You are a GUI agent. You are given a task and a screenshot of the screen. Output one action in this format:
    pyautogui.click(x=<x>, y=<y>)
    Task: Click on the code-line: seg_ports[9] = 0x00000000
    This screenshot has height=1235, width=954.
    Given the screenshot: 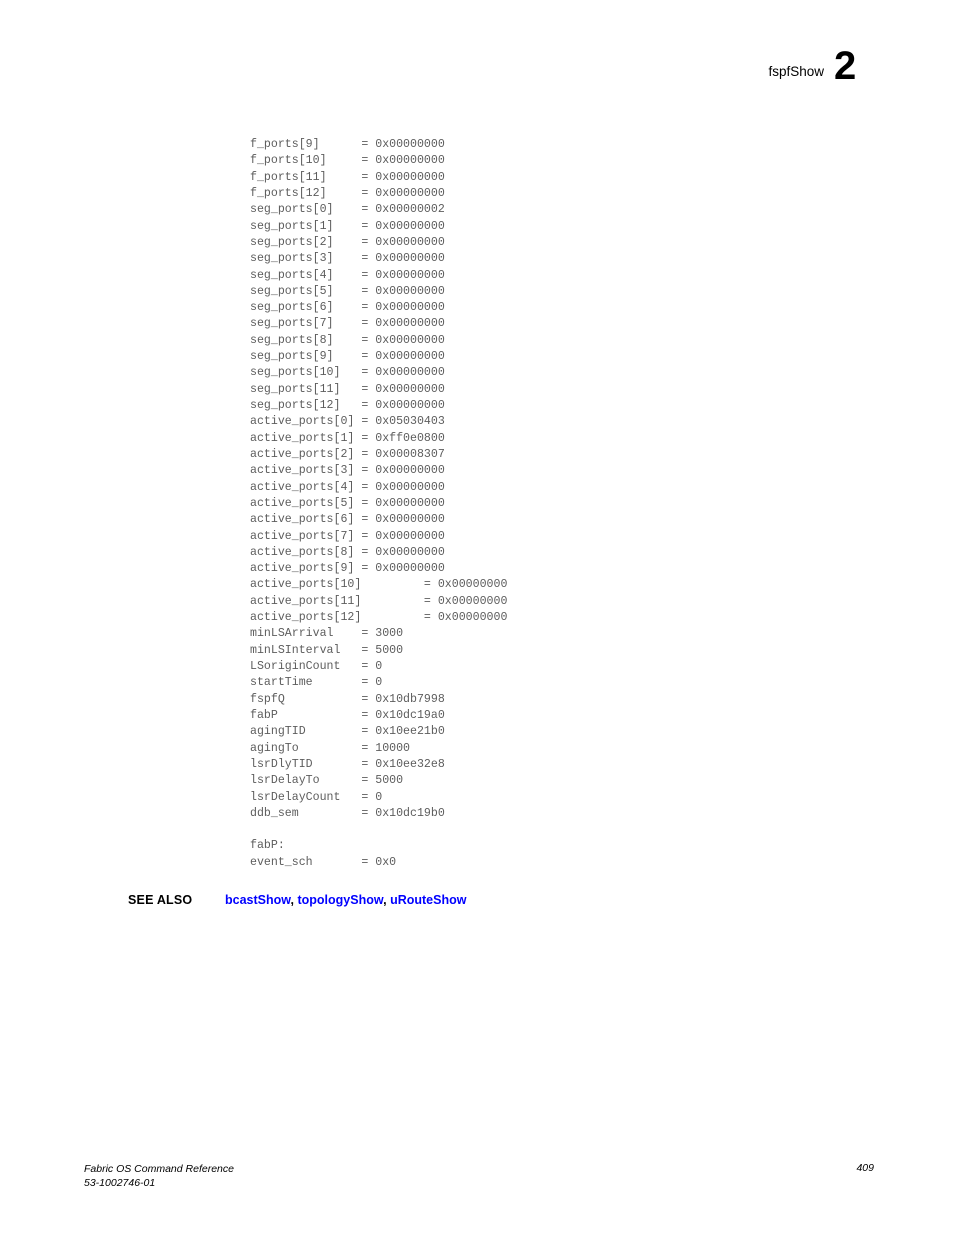 What is the action you would take?
    pyautogui.click(x=347, y=357)
    